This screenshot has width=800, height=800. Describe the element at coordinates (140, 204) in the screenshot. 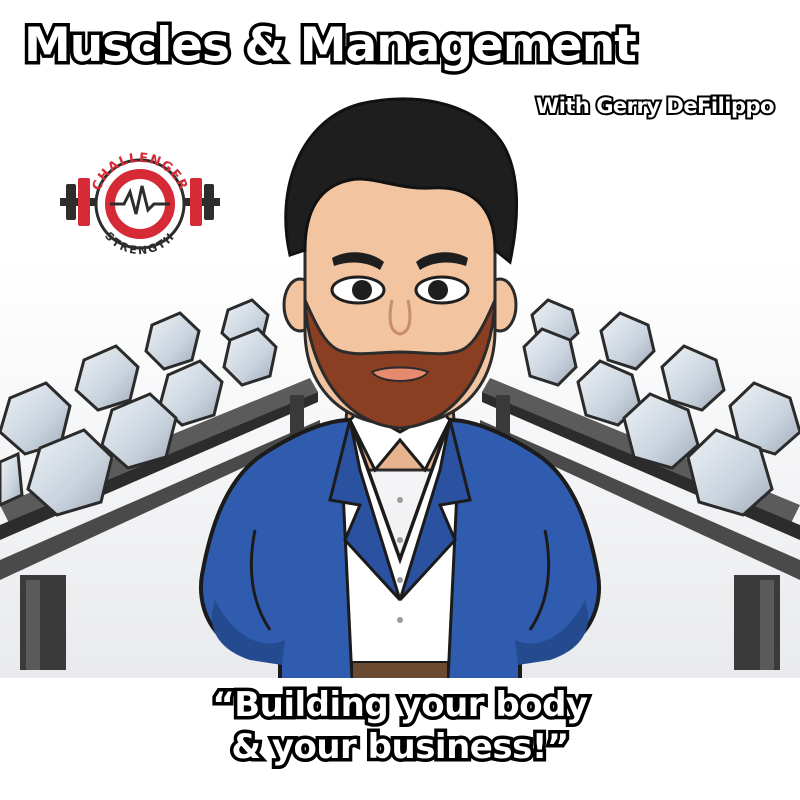

I see `challenger-strength-logo: CHALLENGER STRENGTH` at that location.